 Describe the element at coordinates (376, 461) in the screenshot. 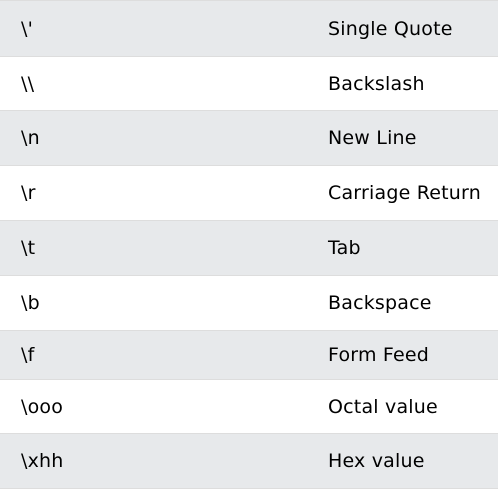

I see `escape-description: Hex value` at that location.